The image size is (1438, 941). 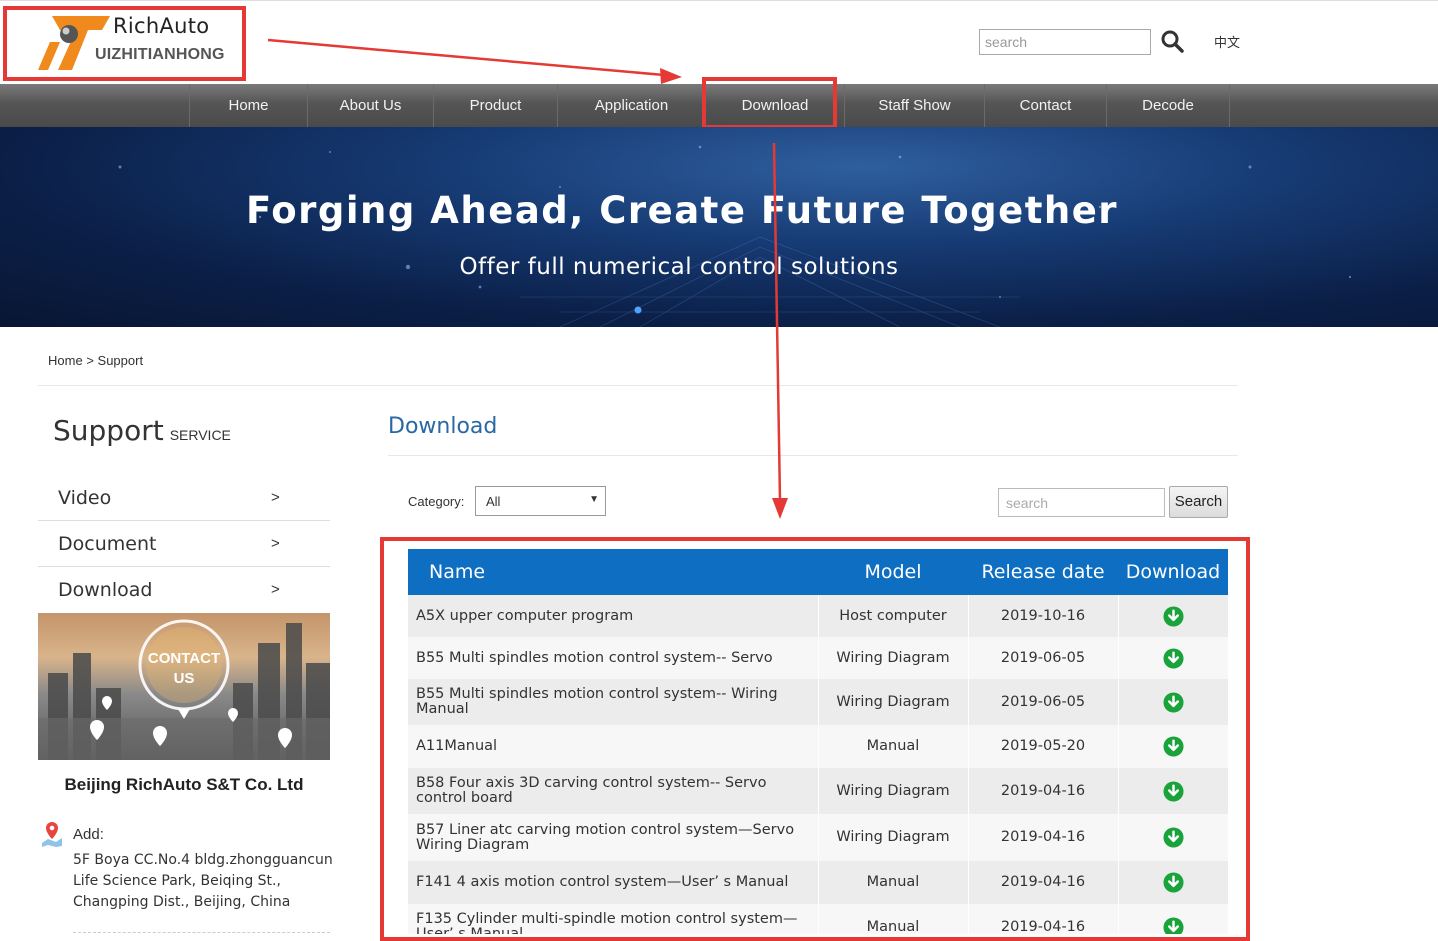 I want to click on nav-application: Application, so click(x=631, y=105).